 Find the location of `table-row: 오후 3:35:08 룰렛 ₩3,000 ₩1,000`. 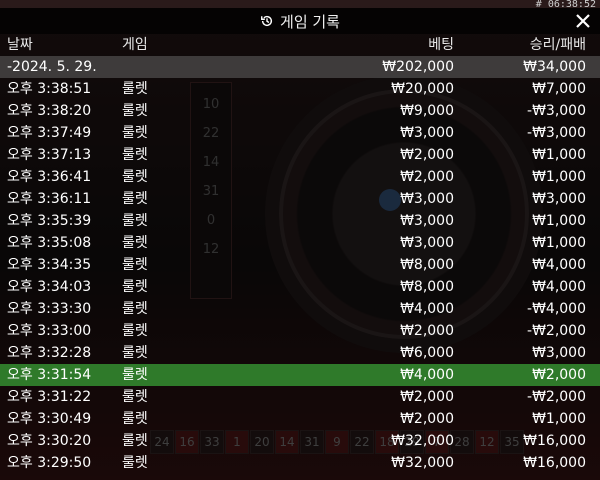

table-row: 오후 3:35:08 룰렛 ₩3,000 ₩1,000 is located at coordinates (300, 243).